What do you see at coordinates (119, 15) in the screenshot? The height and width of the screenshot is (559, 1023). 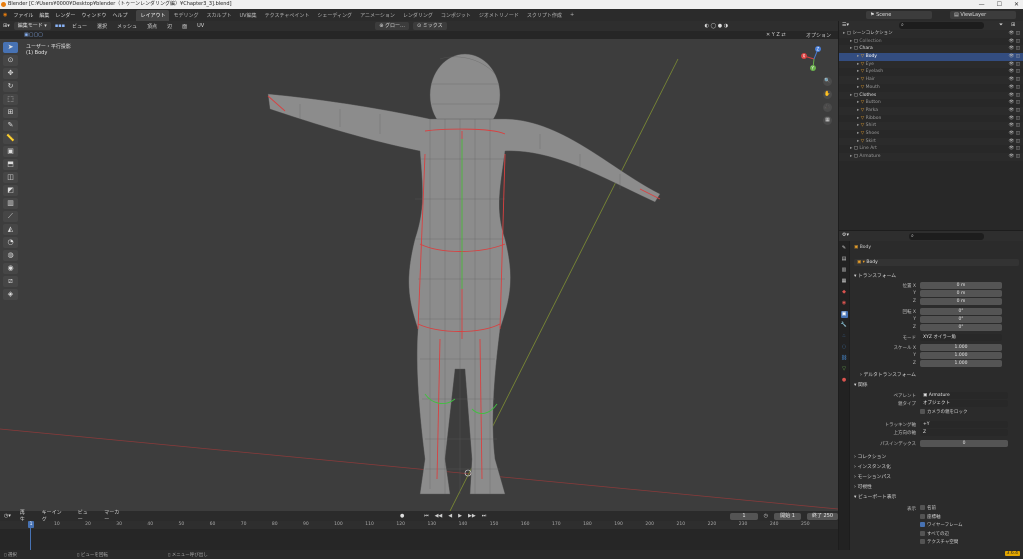 I see `menu-help: ヘルプ` at bounding box center [119, 15].